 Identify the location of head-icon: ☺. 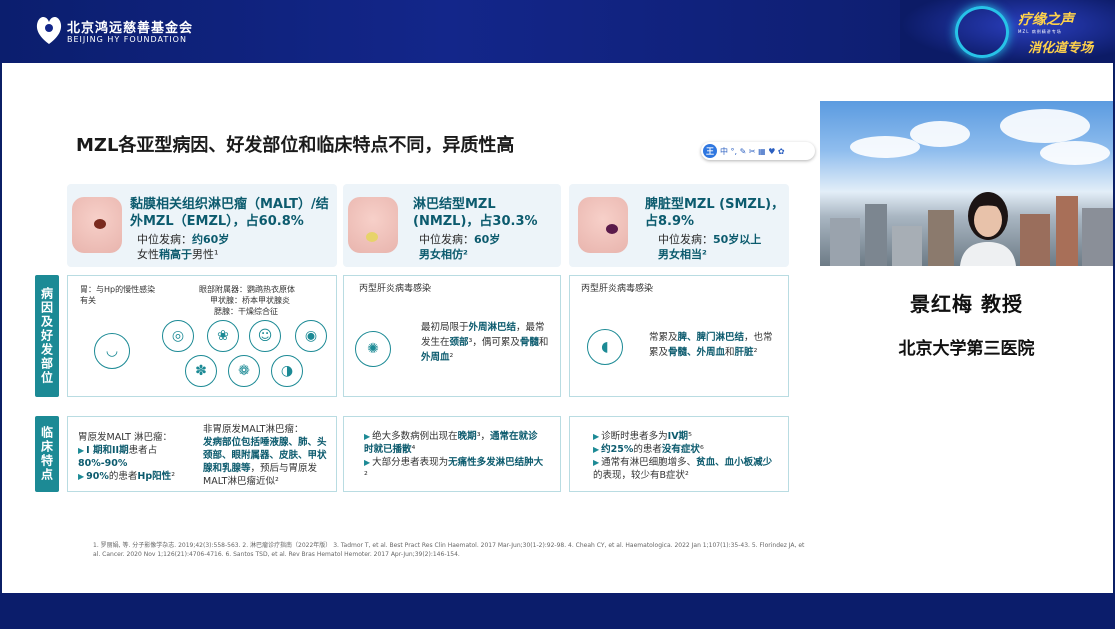
(265, 336).